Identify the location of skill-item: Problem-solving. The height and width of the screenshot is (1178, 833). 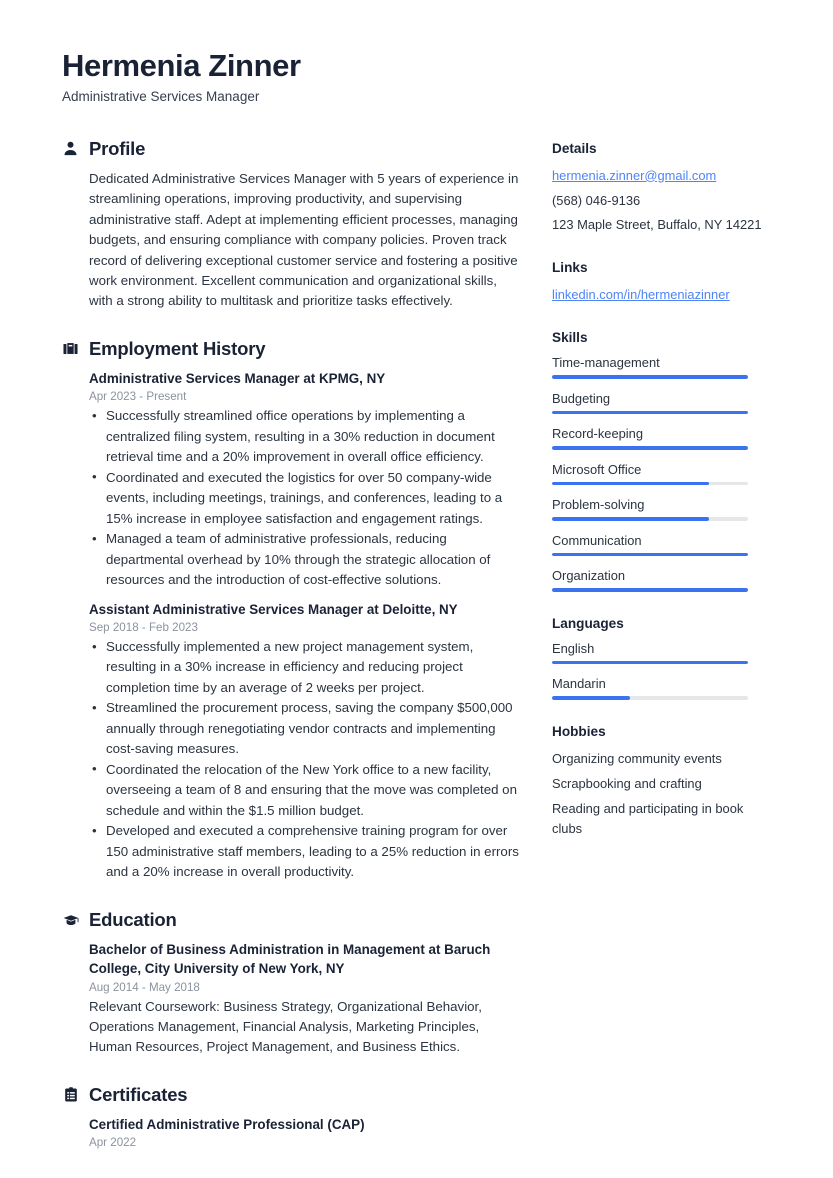
(661, 509).